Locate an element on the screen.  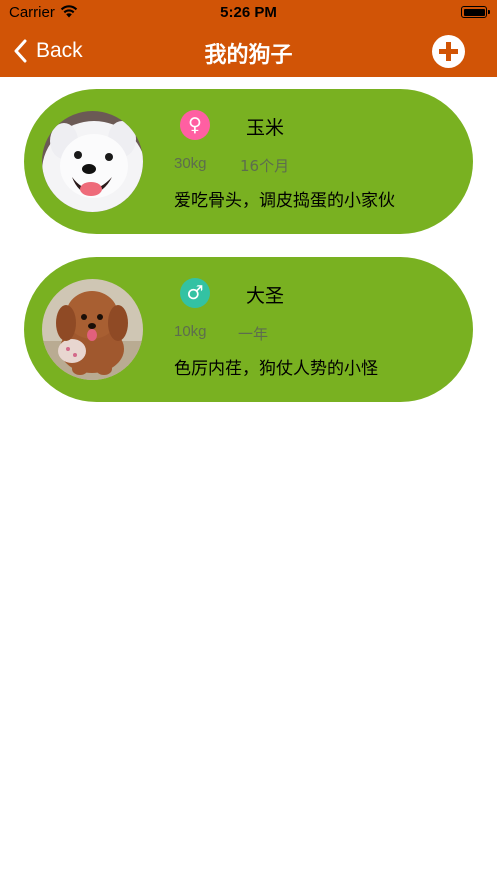
dog-age: 一年 is located at coordinates (253, 334).